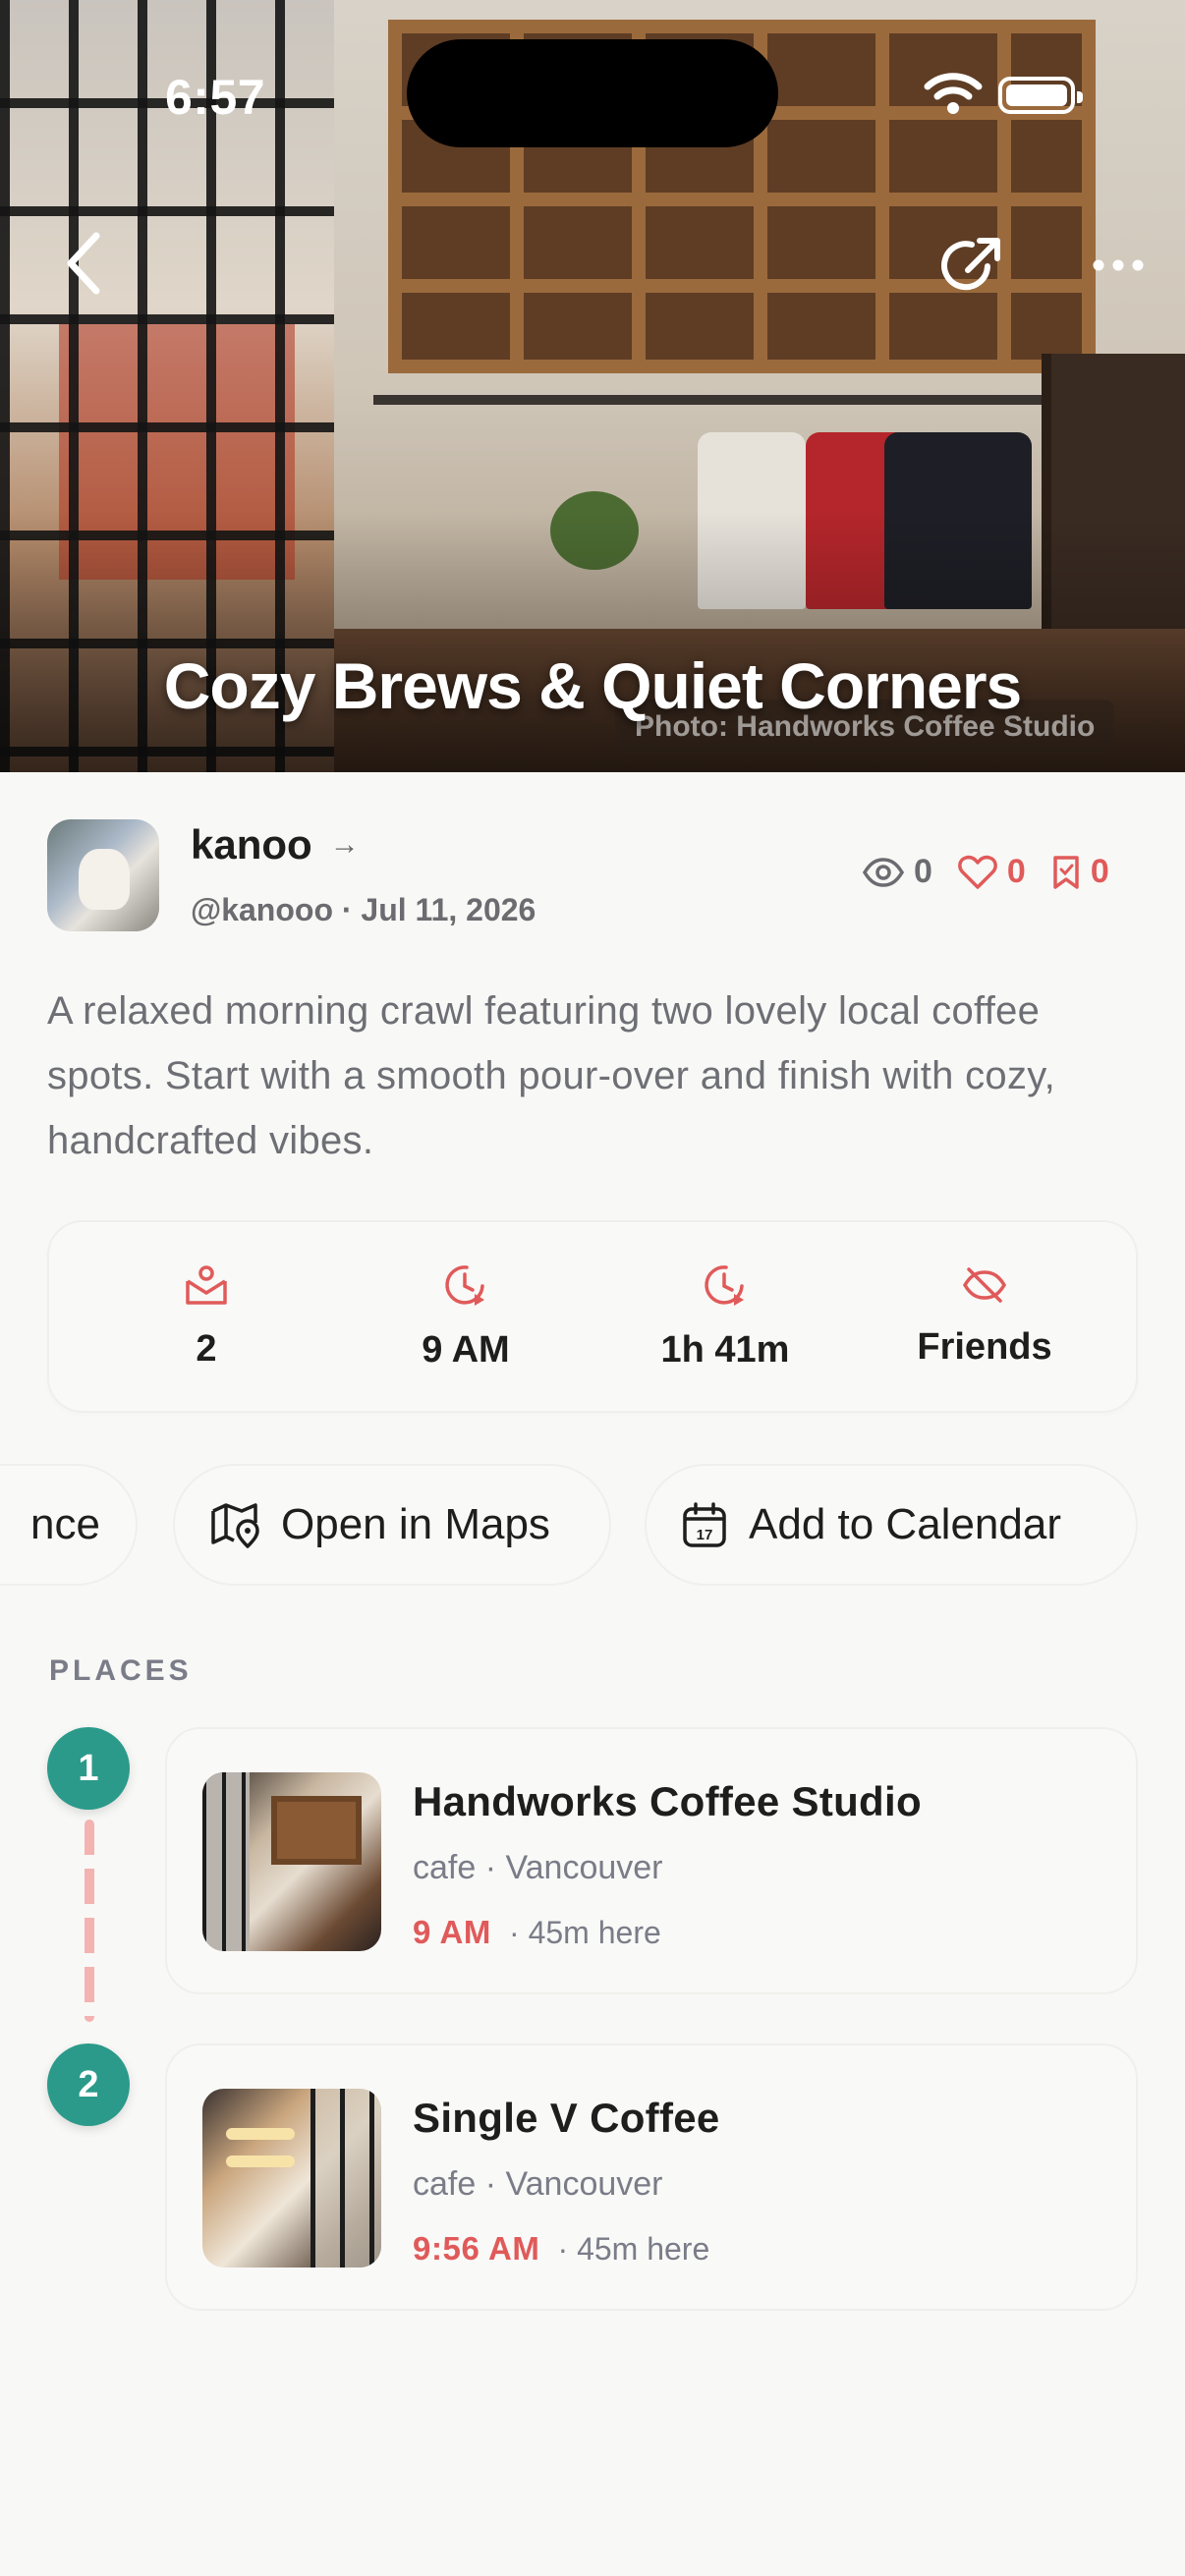  I want to click on place-name: Single V Coffee, so click(567, 2118).